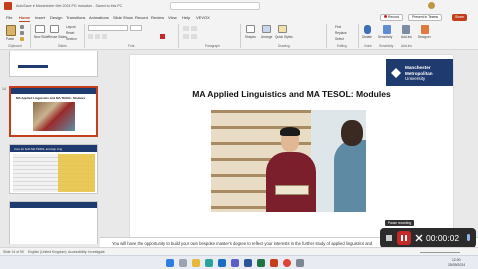 The height and width of the screenshot is (269, 478). Describe the element at coordinates (419, 72) in the screenshot. I see `university-logo-banner: Manchester Metropolitan University` at that location.